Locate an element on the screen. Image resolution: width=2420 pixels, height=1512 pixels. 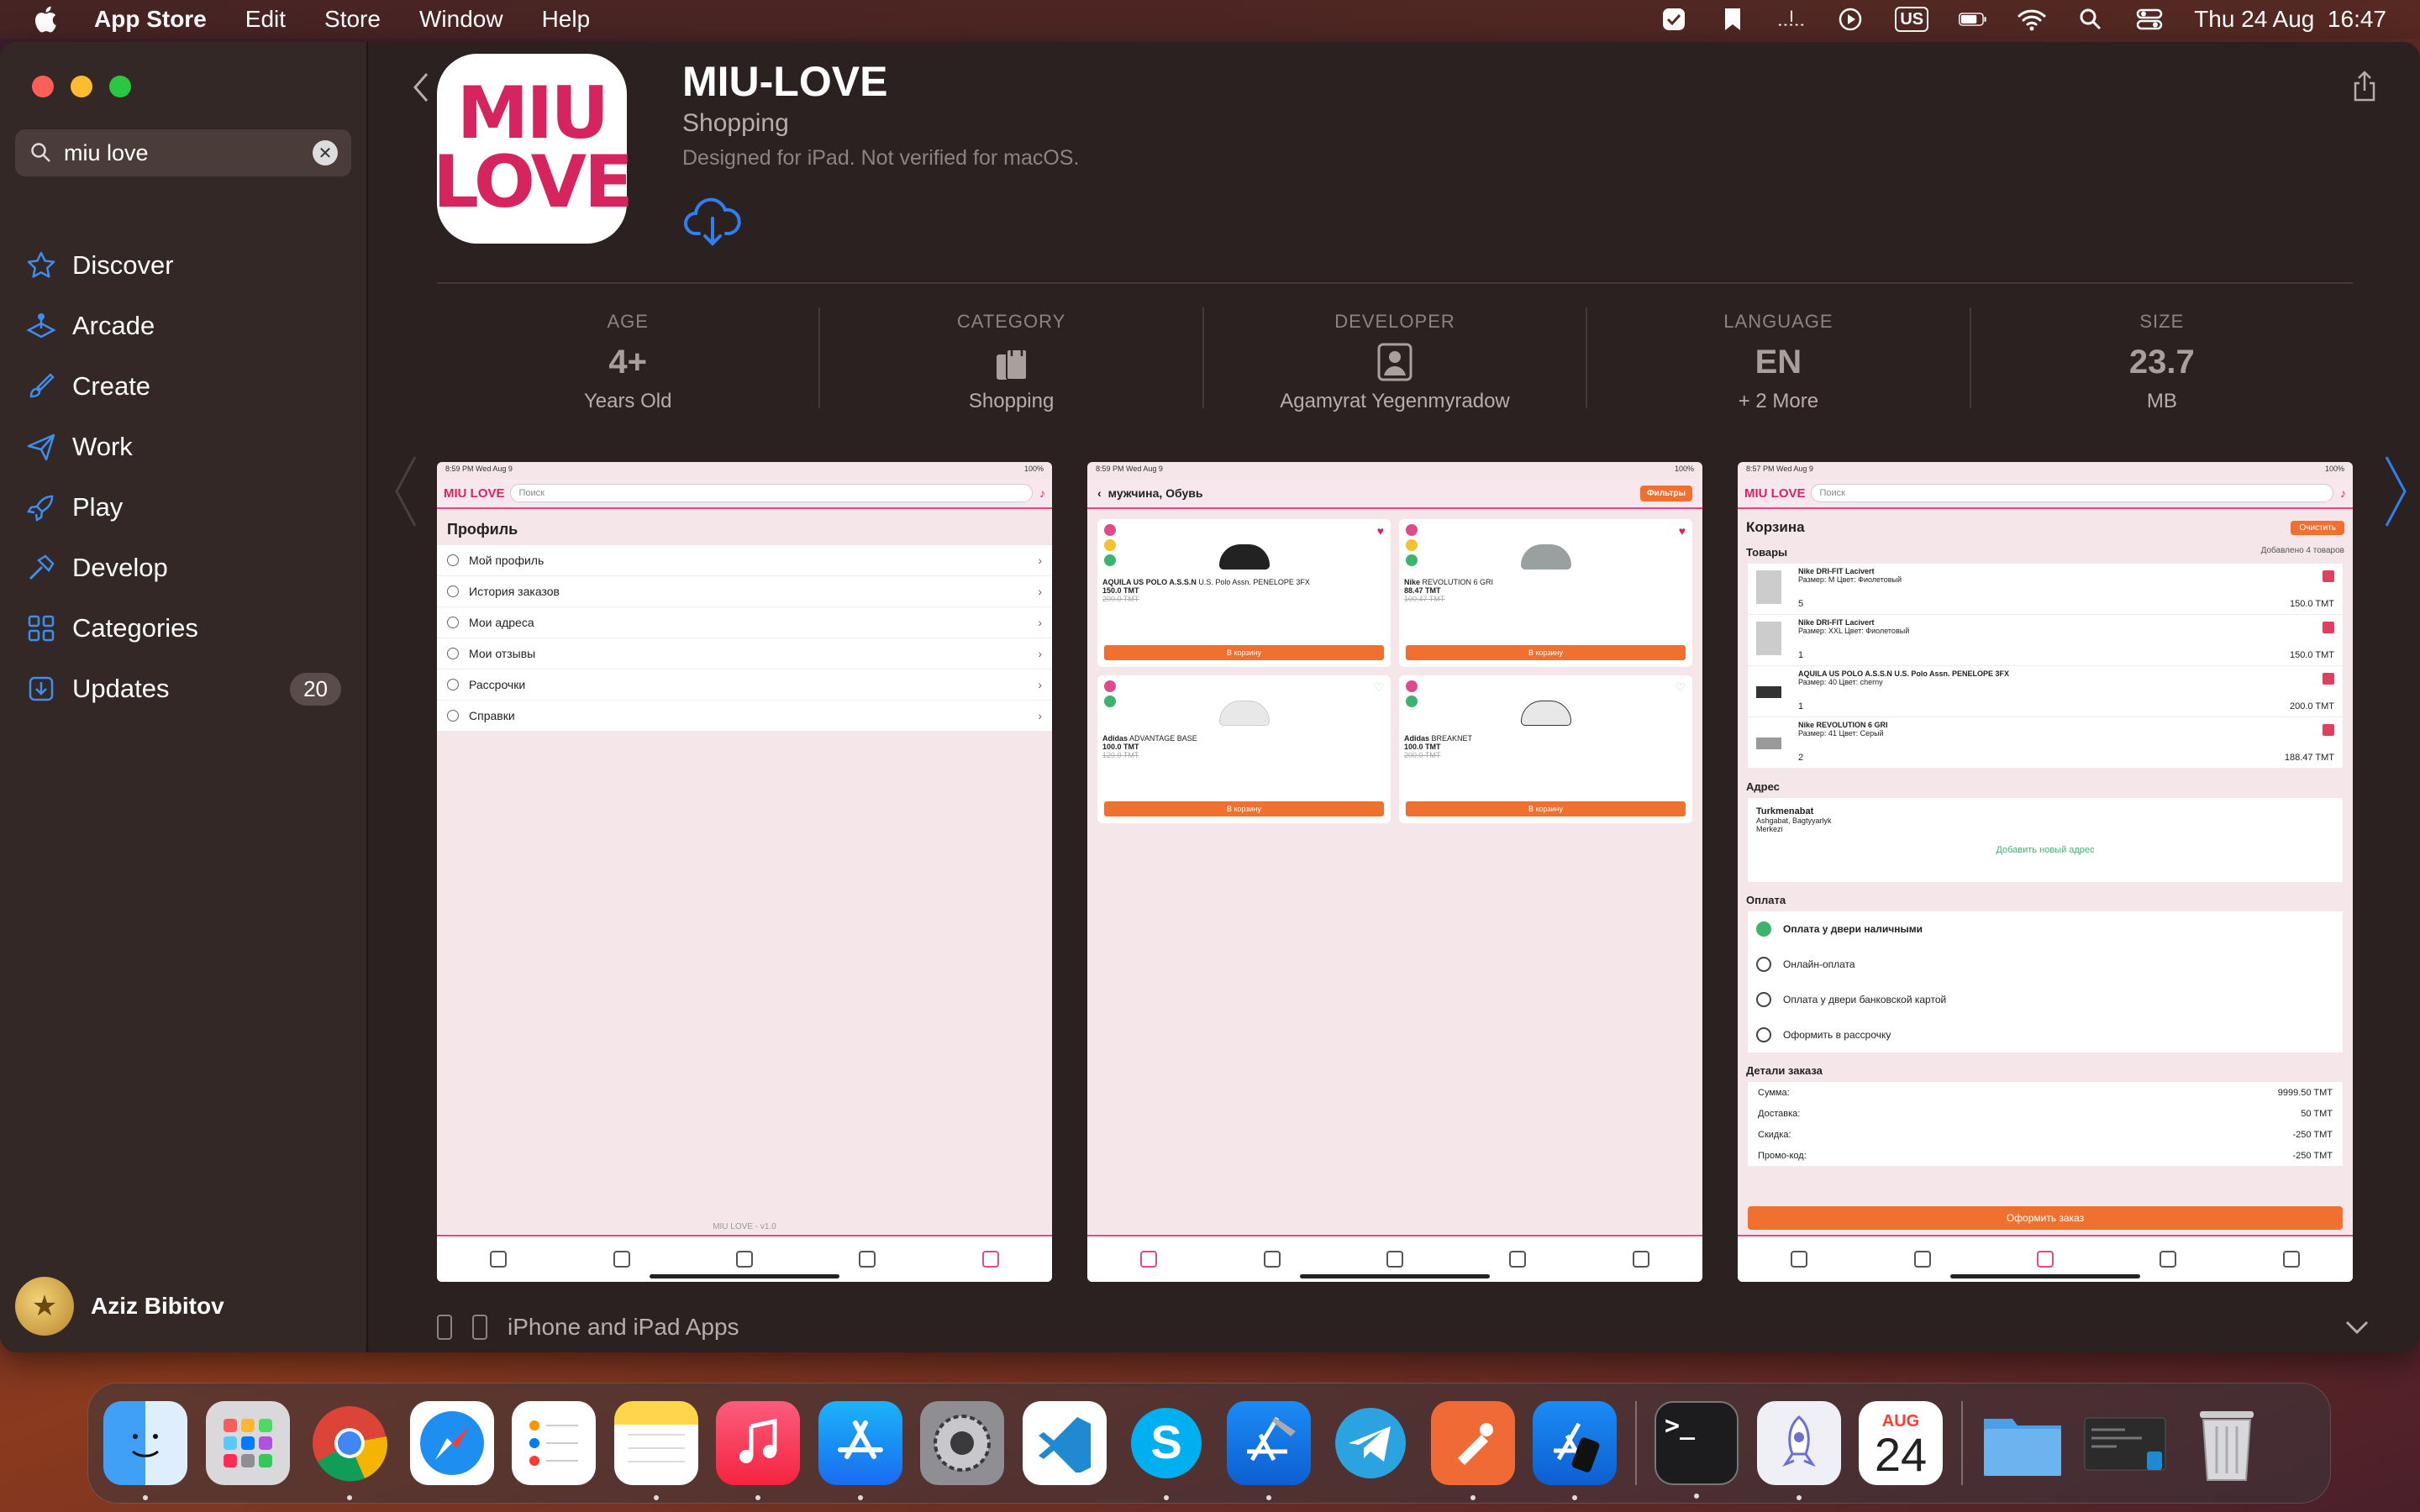
stat-category: CATEGORY Shopping is located at coordinates (1012, 359).